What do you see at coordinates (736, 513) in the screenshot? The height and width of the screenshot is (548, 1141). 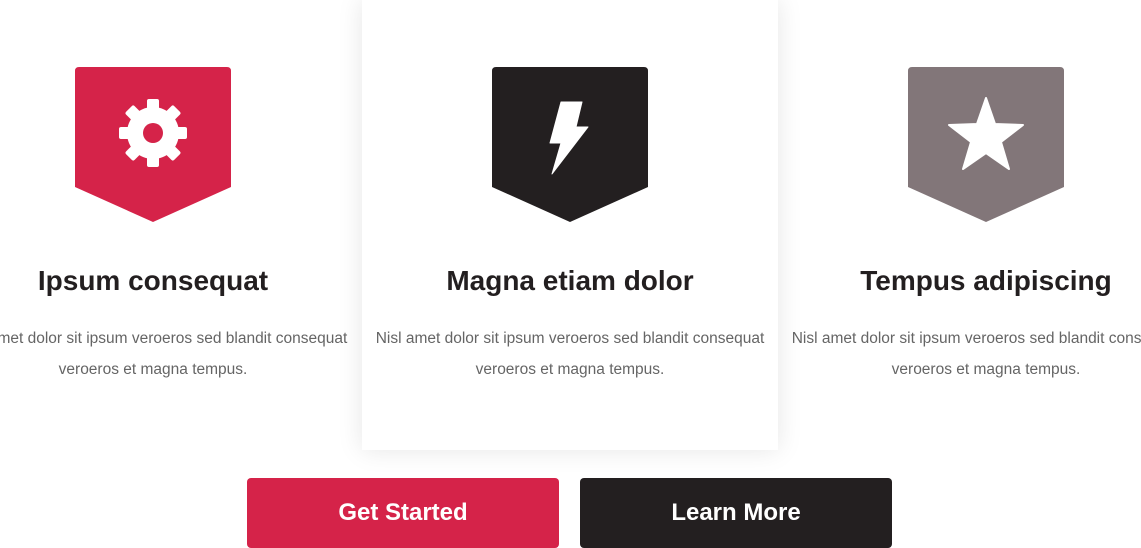 I see `learn-more-button: Learn More` at bounding box center [736, 513].